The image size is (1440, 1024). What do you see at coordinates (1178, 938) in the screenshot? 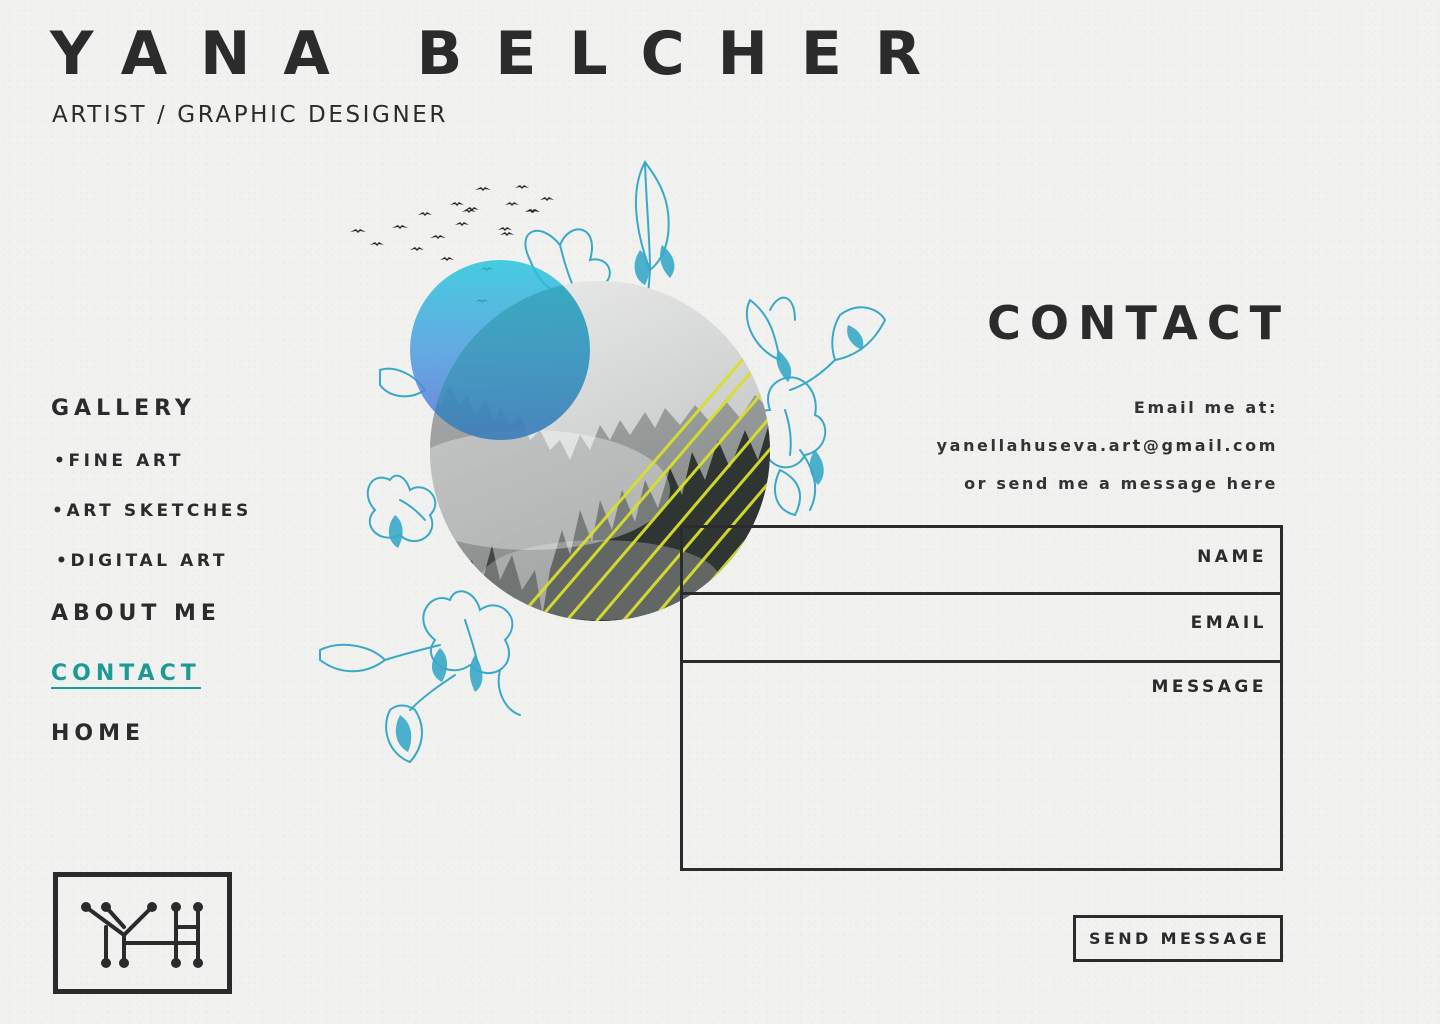
I see `send-message-button: SEND MESSAGE` at bounding box center [1178, 938].